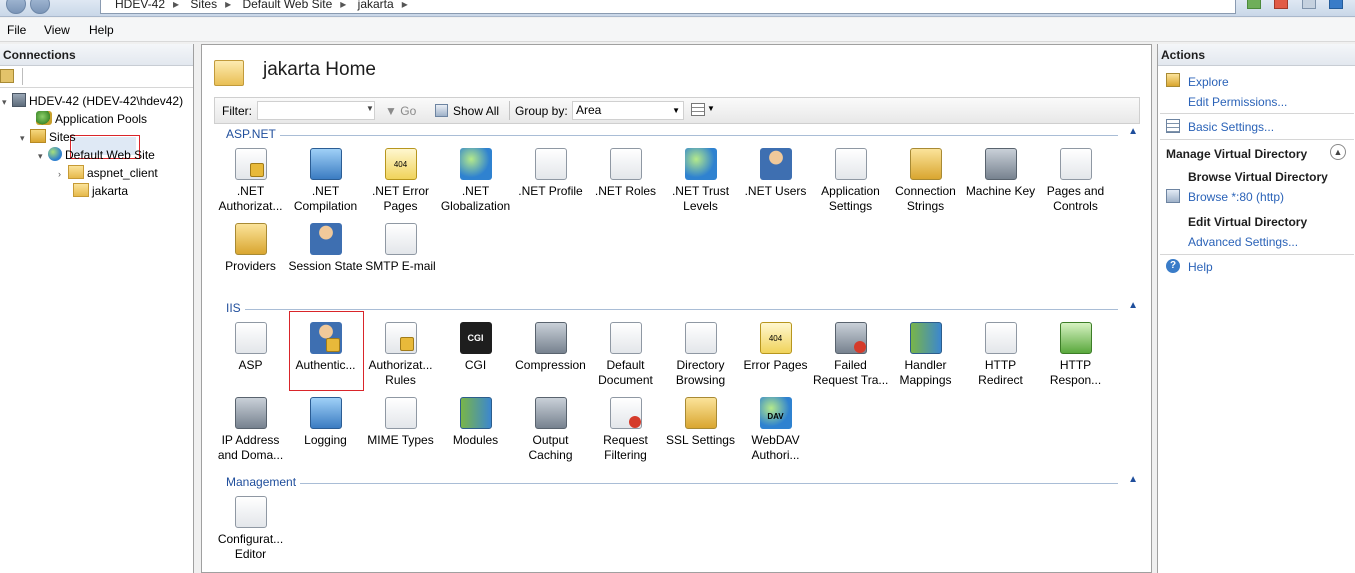  Describe the element at coordinates (1281, 4) in the screenshot. I see `stop-icon` at that location.